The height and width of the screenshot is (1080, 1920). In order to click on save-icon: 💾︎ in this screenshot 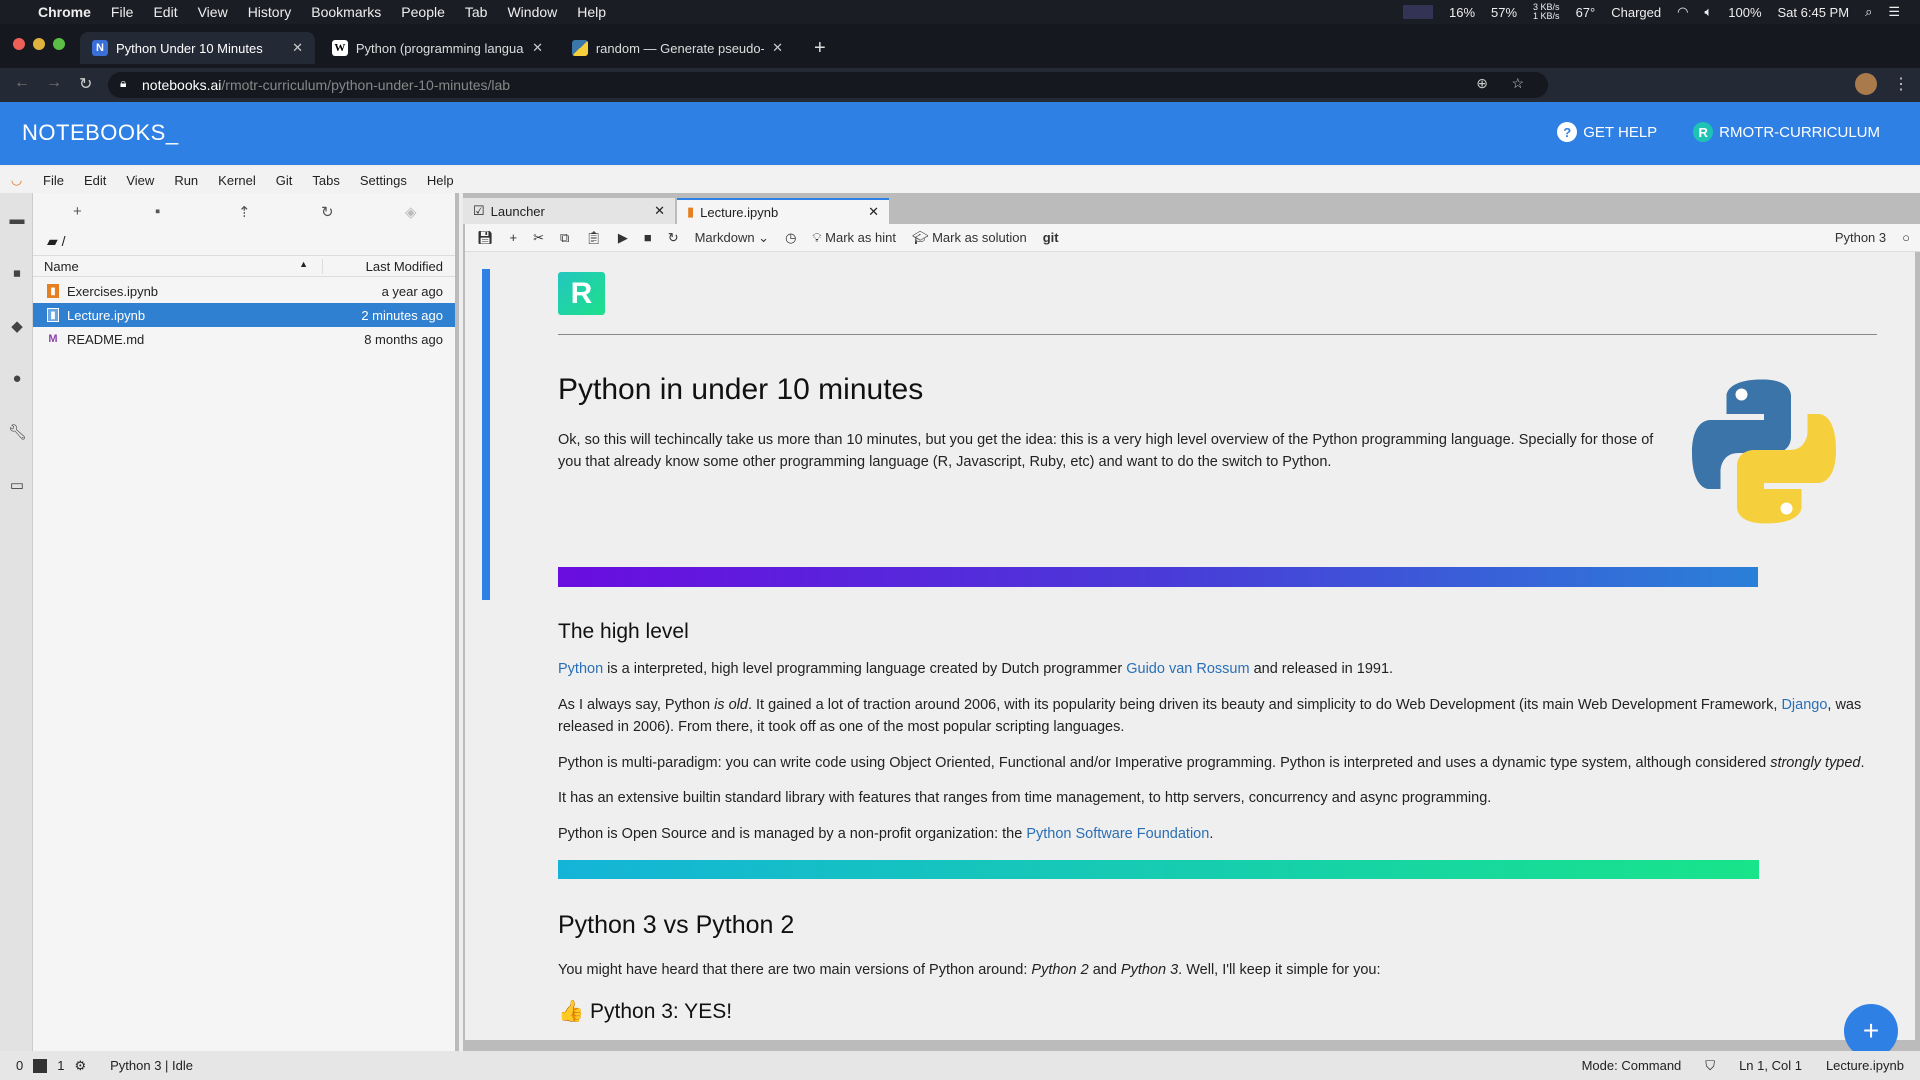, I will do `click(485, 238)`.